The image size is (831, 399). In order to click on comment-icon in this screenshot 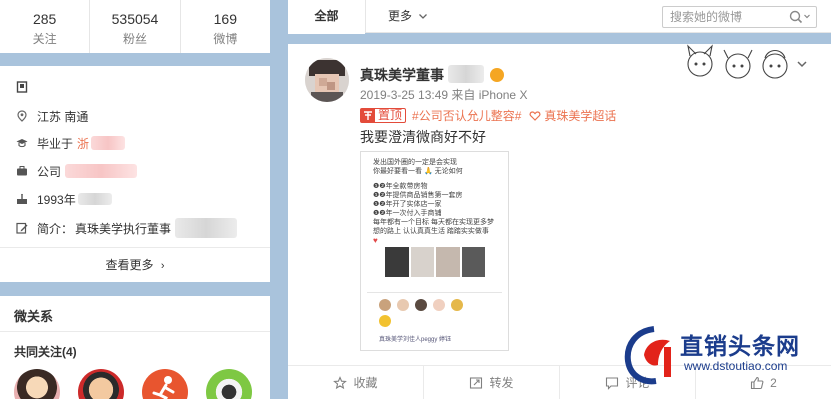, I will do `click(612, 383)`.